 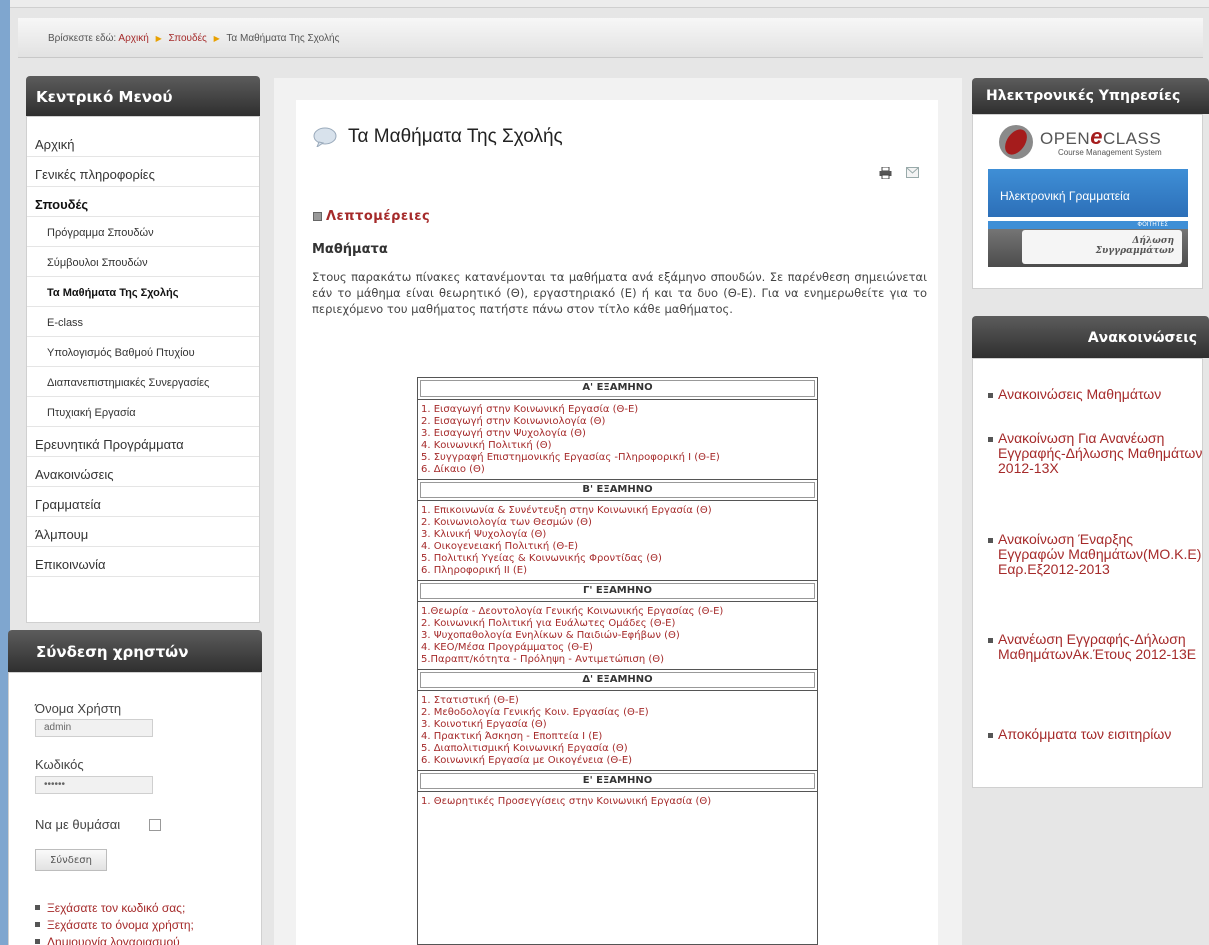 What do you see at coordinates (59, 764) in the screenshot?
I see `password-label: Κωδικός` at bounding box center [59, 764].